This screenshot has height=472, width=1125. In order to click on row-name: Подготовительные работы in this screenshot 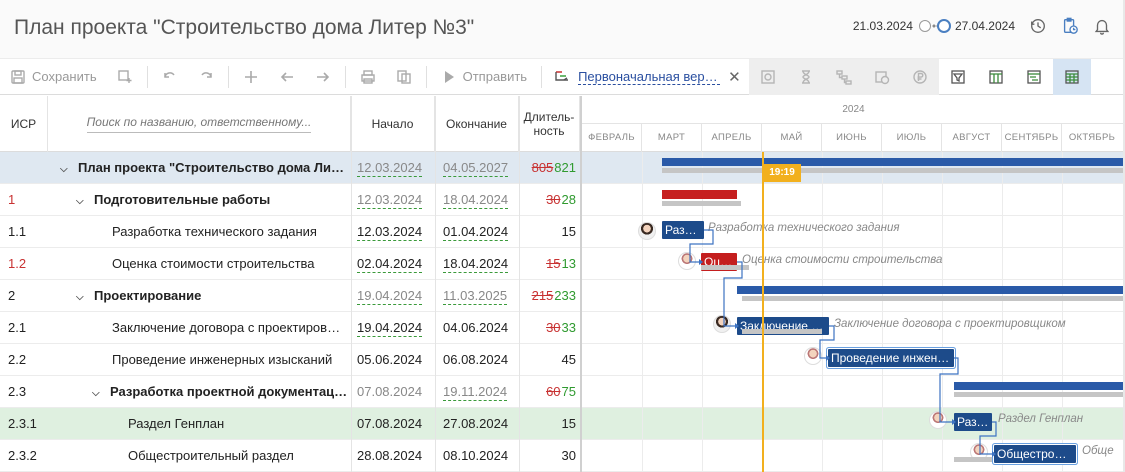, I will do `click(182, 199)`.